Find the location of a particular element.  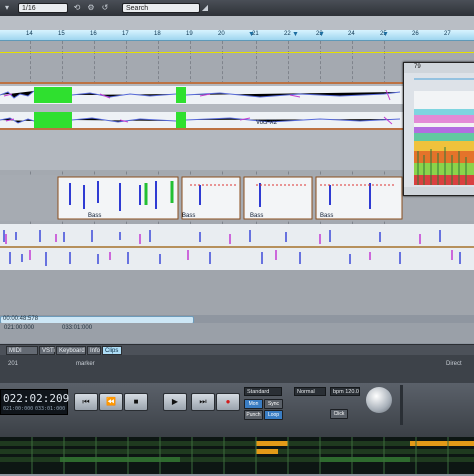

tab-clips: Clips is located at coordinates (112, 350).